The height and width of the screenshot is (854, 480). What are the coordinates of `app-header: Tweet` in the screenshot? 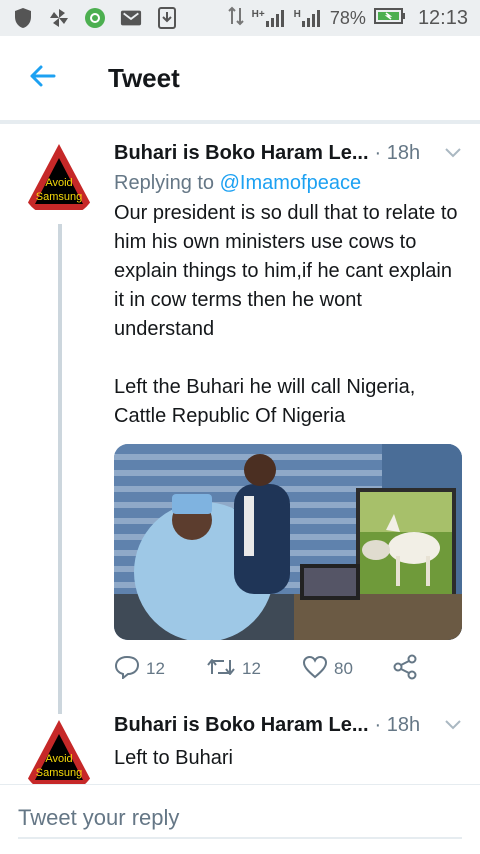 It's located at (240, 79).